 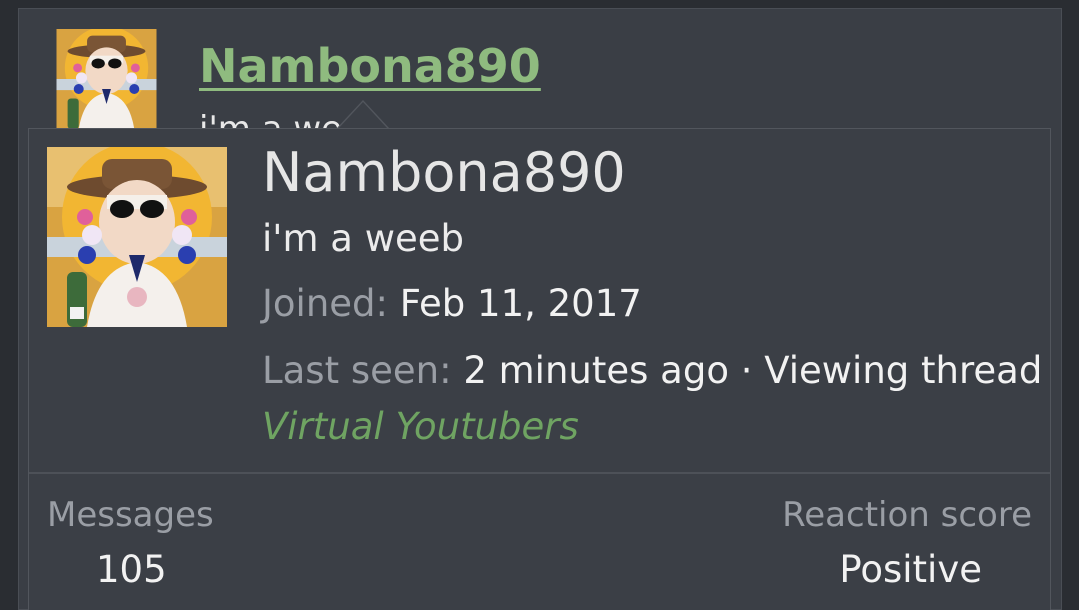 I want to click on post-avatar, so click(x=106, y=79).